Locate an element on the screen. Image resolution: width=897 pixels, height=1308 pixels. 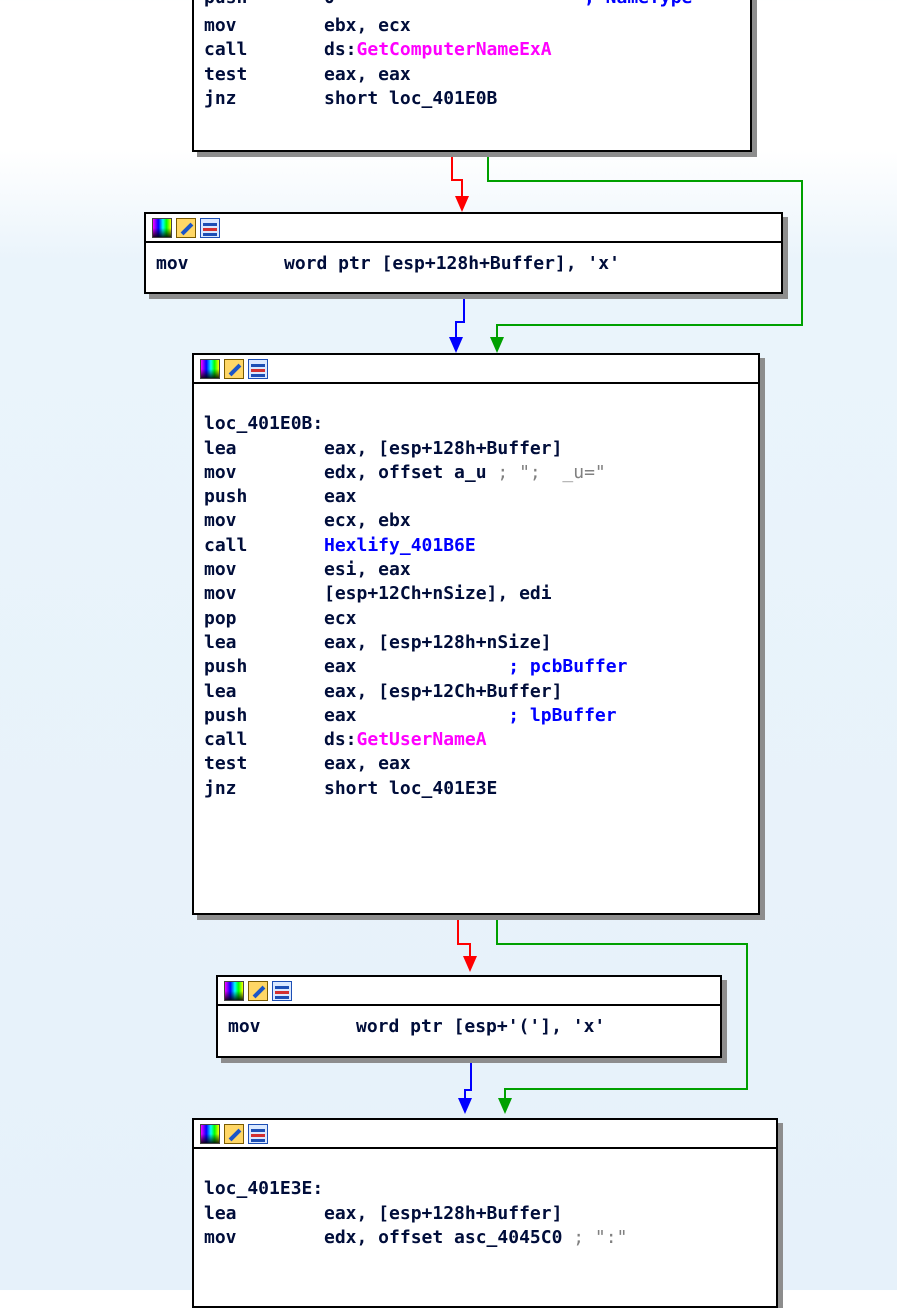
operand: [esp+12Ch+nSize], edi is located at coordinates (438, 594).